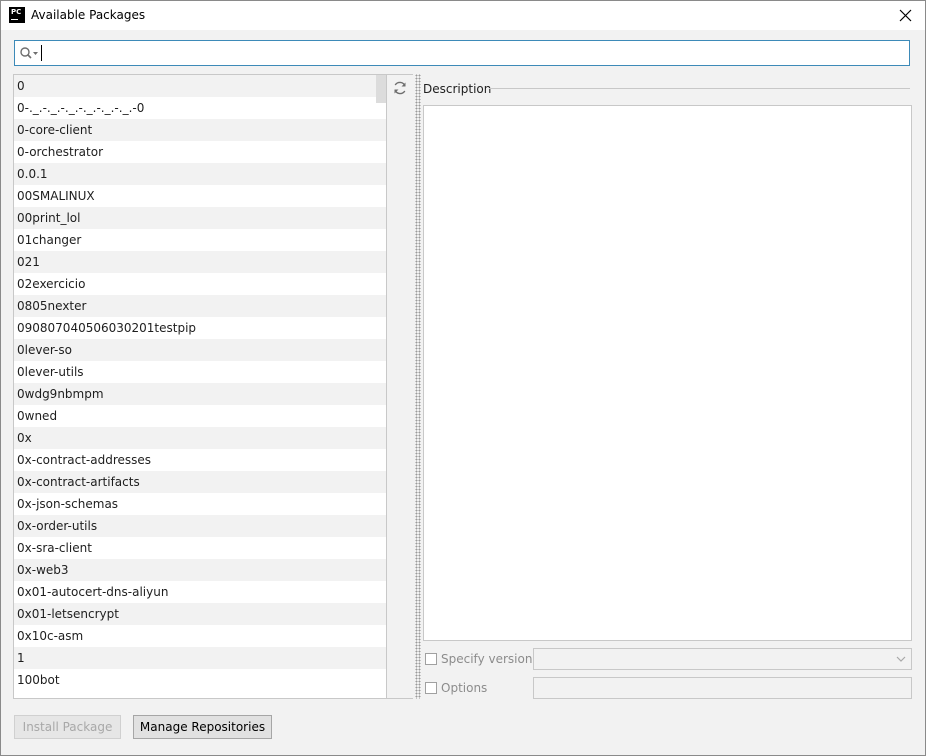 This screenshot has width=926, height=756. Describe the element at coordinates (200, 328) in the screenshot. I see `package-list-item: 090807040506030201testpip` at that location.